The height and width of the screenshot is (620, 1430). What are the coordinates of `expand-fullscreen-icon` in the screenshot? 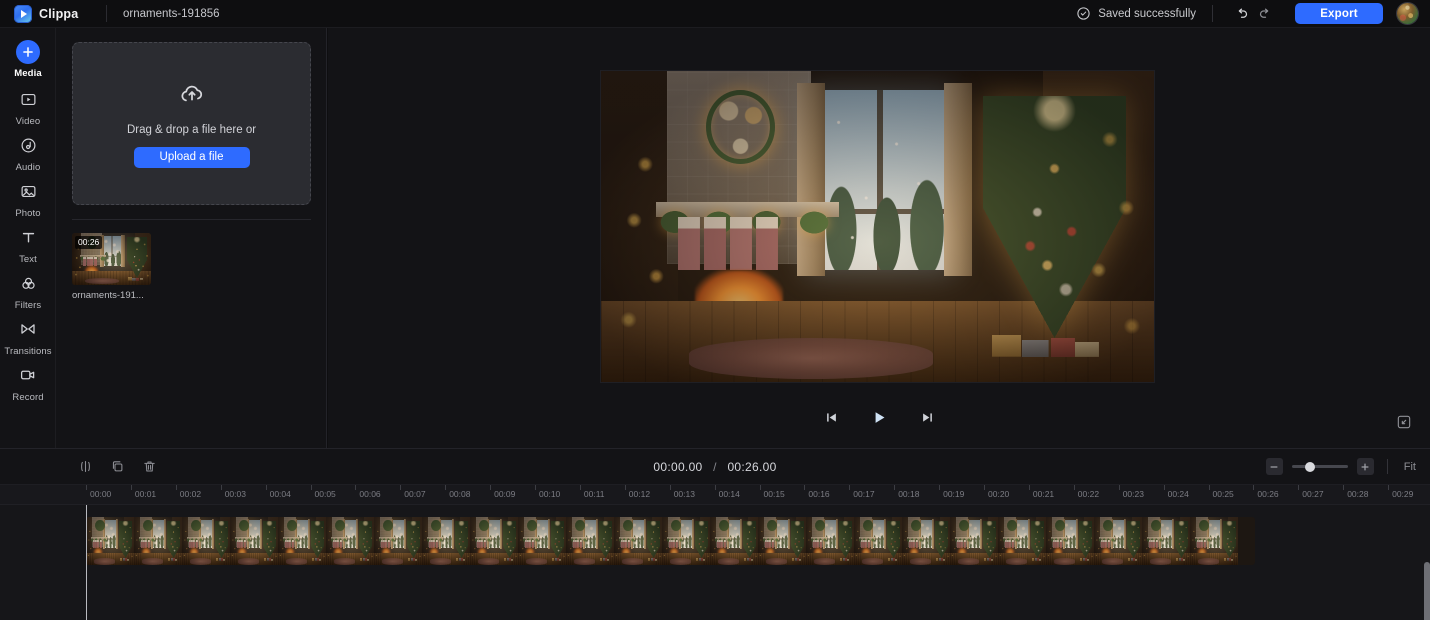 It's located at (1404, 422).